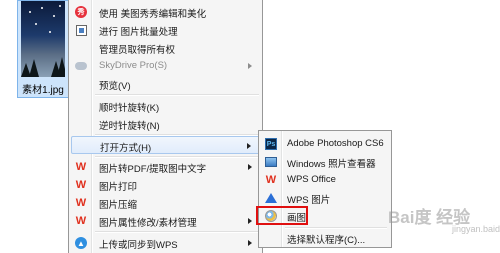  I want to click on menu-item-batch-process: 进行 图片批量处理, so click(165, 30).